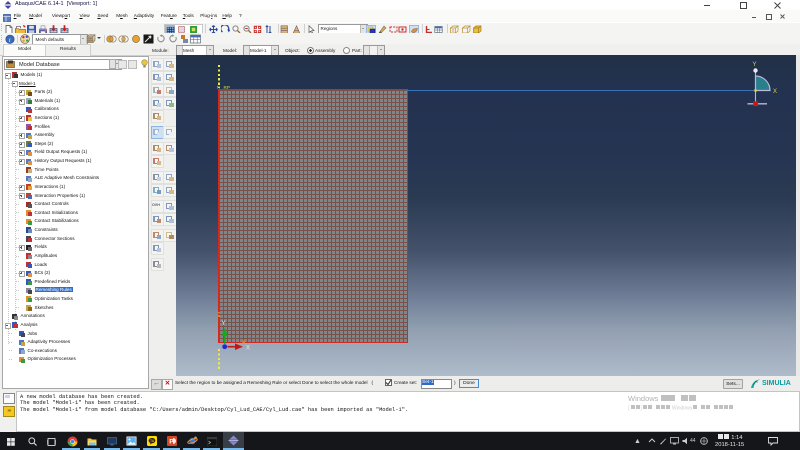  Describe the element at coordinates (9, 40) in the screenshot. I see `svg-text: i` at that location.